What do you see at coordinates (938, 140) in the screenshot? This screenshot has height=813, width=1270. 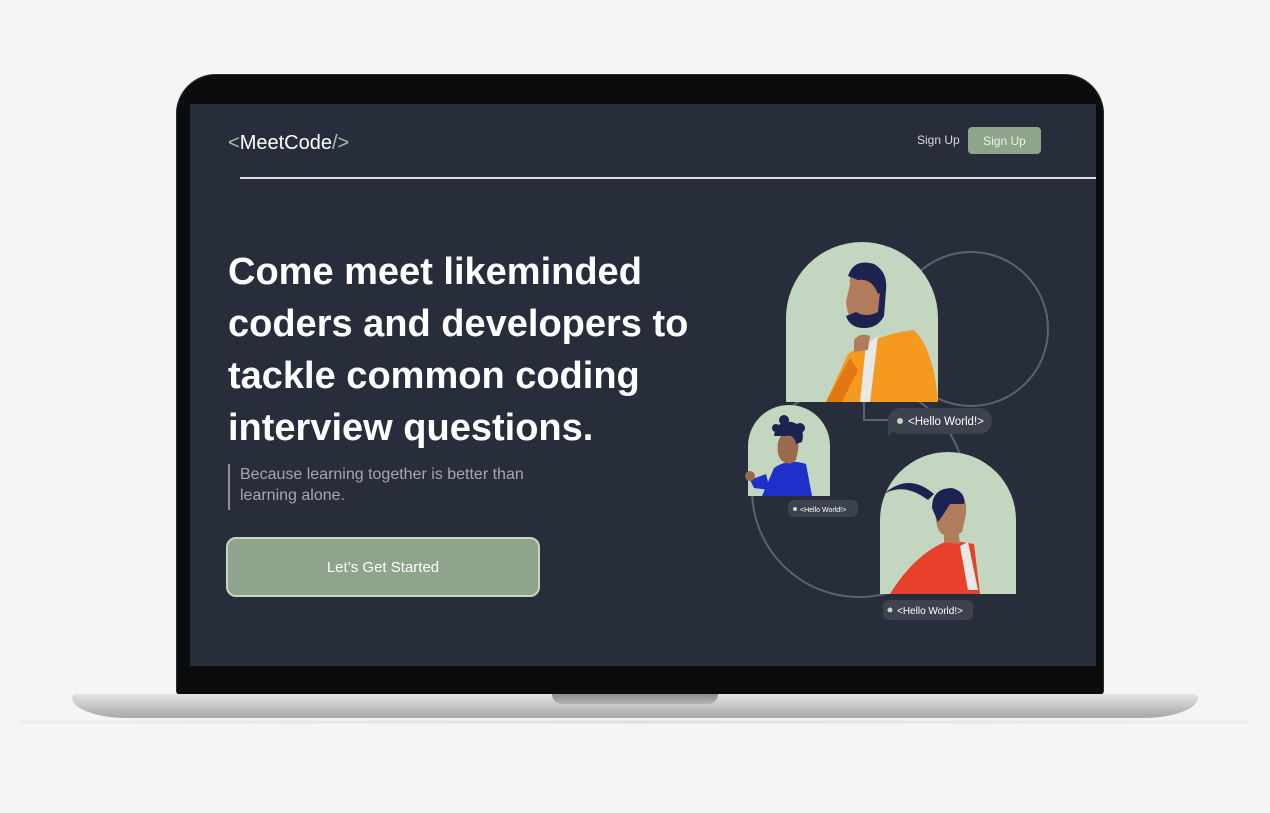 I see `signup-link: Sign Up` at bounding box center [938, 140].